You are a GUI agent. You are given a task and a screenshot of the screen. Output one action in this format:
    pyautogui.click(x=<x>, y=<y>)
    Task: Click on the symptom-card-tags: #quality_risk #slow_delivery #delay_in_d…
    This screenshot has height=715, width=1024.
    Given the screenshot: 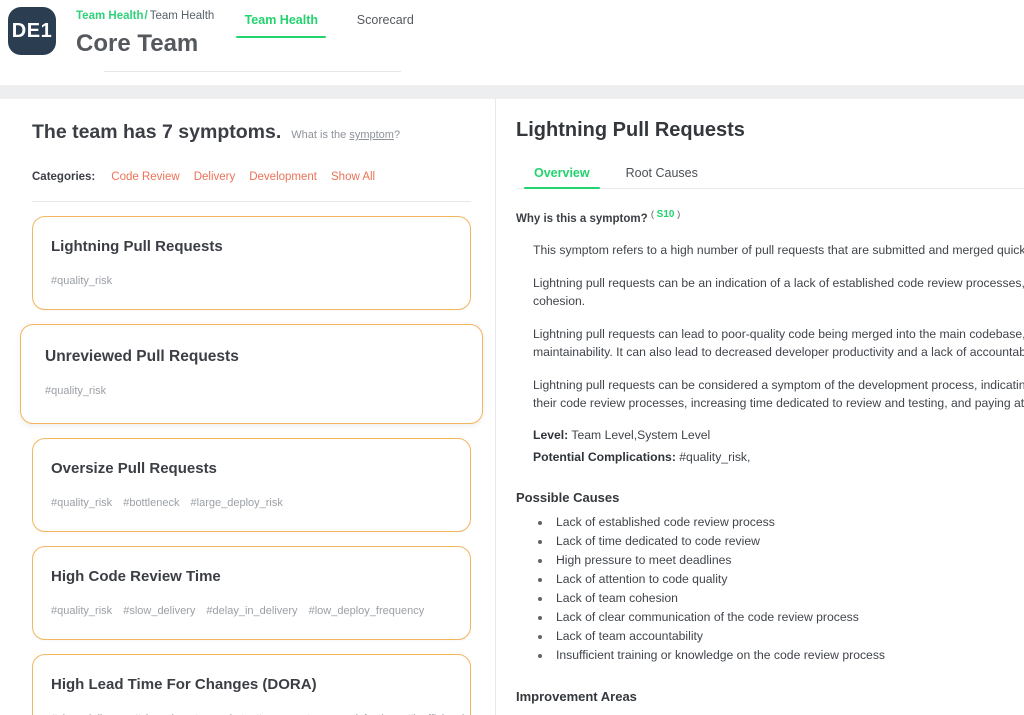 What is the action you would take?
    pyautogui.click(x=251, y=611)
    